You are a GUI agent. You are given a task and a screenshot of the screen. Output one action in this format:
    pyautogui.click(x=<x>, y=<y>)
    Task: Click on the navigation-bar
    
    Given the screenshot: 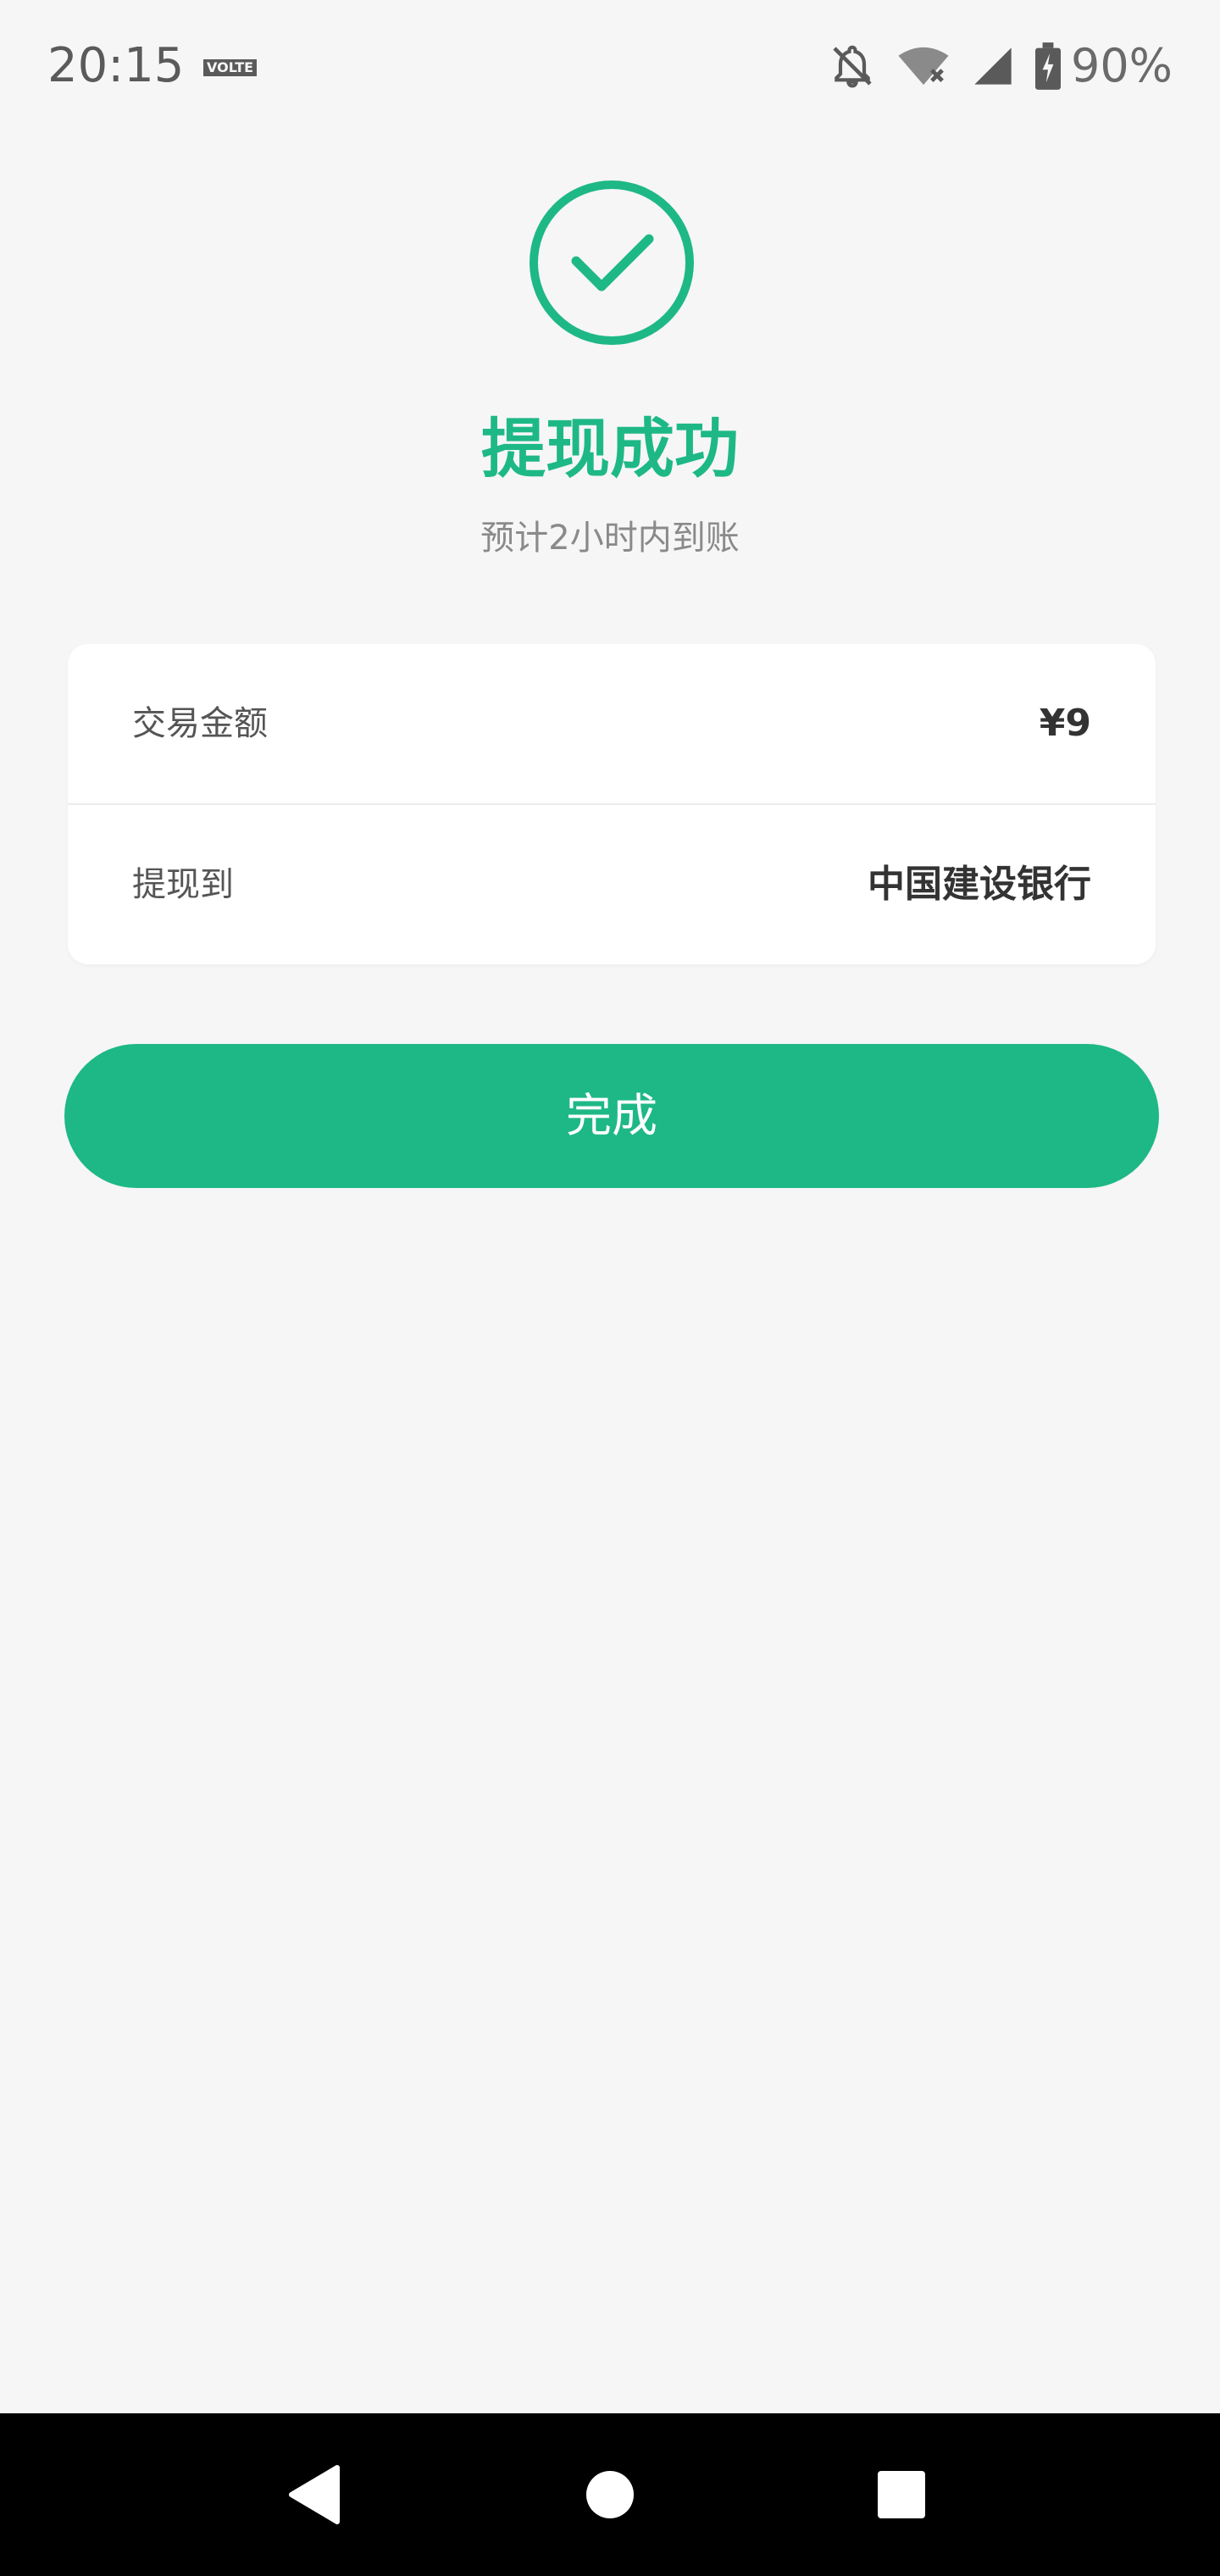 What is the action you would take?
    pyautogui.click(x=610, y=2494)
    